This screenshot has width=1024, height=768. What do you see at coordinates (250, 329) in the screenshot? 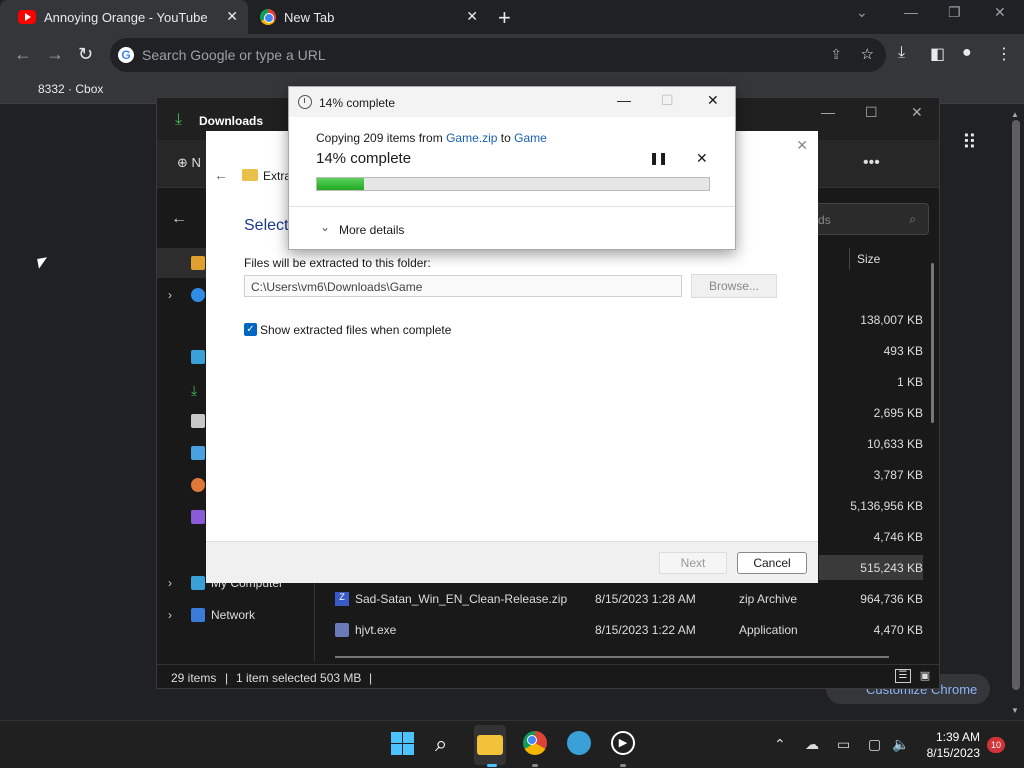
I see `show-files-checkbox: ✓` at bounding box center [250, 329].